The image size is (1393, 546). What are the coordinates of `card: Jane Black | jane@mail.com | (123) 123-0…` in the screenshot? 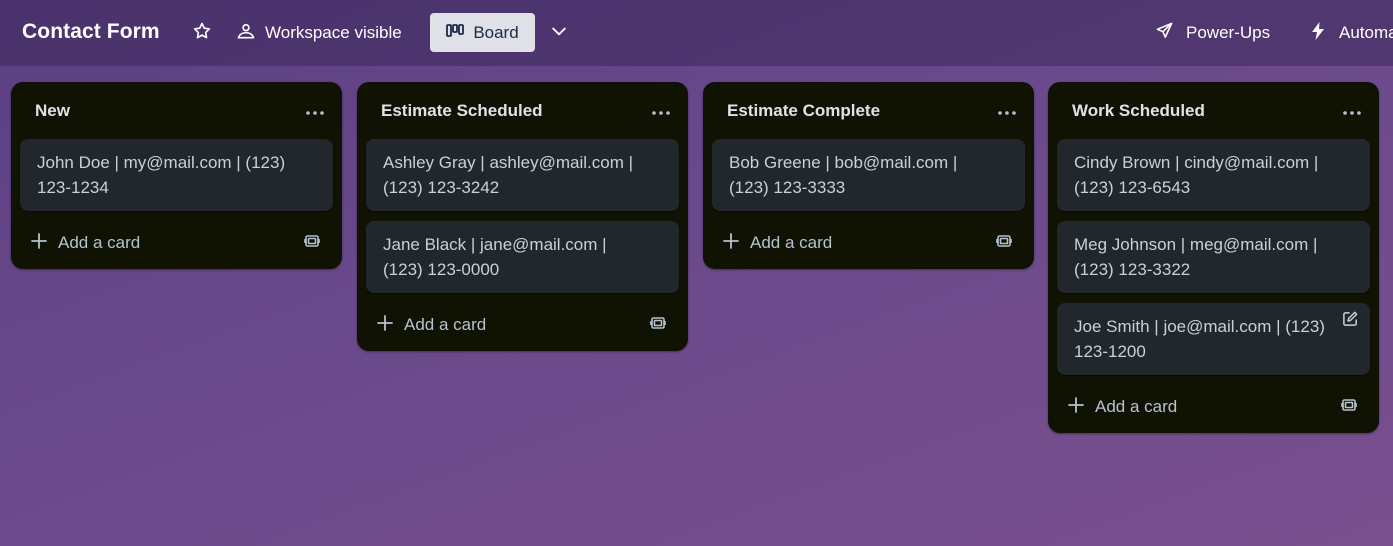 It's located at (522, 257).